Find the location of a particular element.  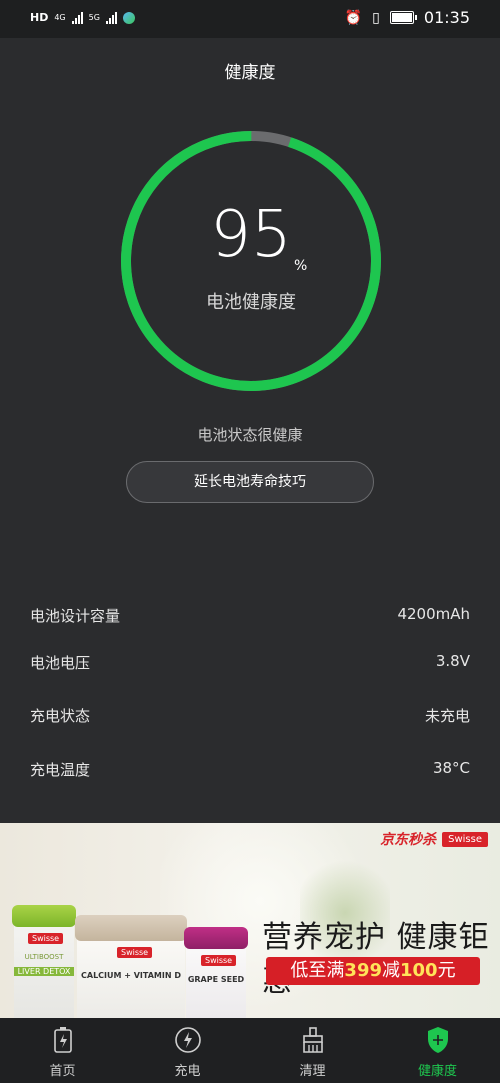

bottom-nav: 首页 充电 清理 健康度 is located at coordinates (250, 1050).